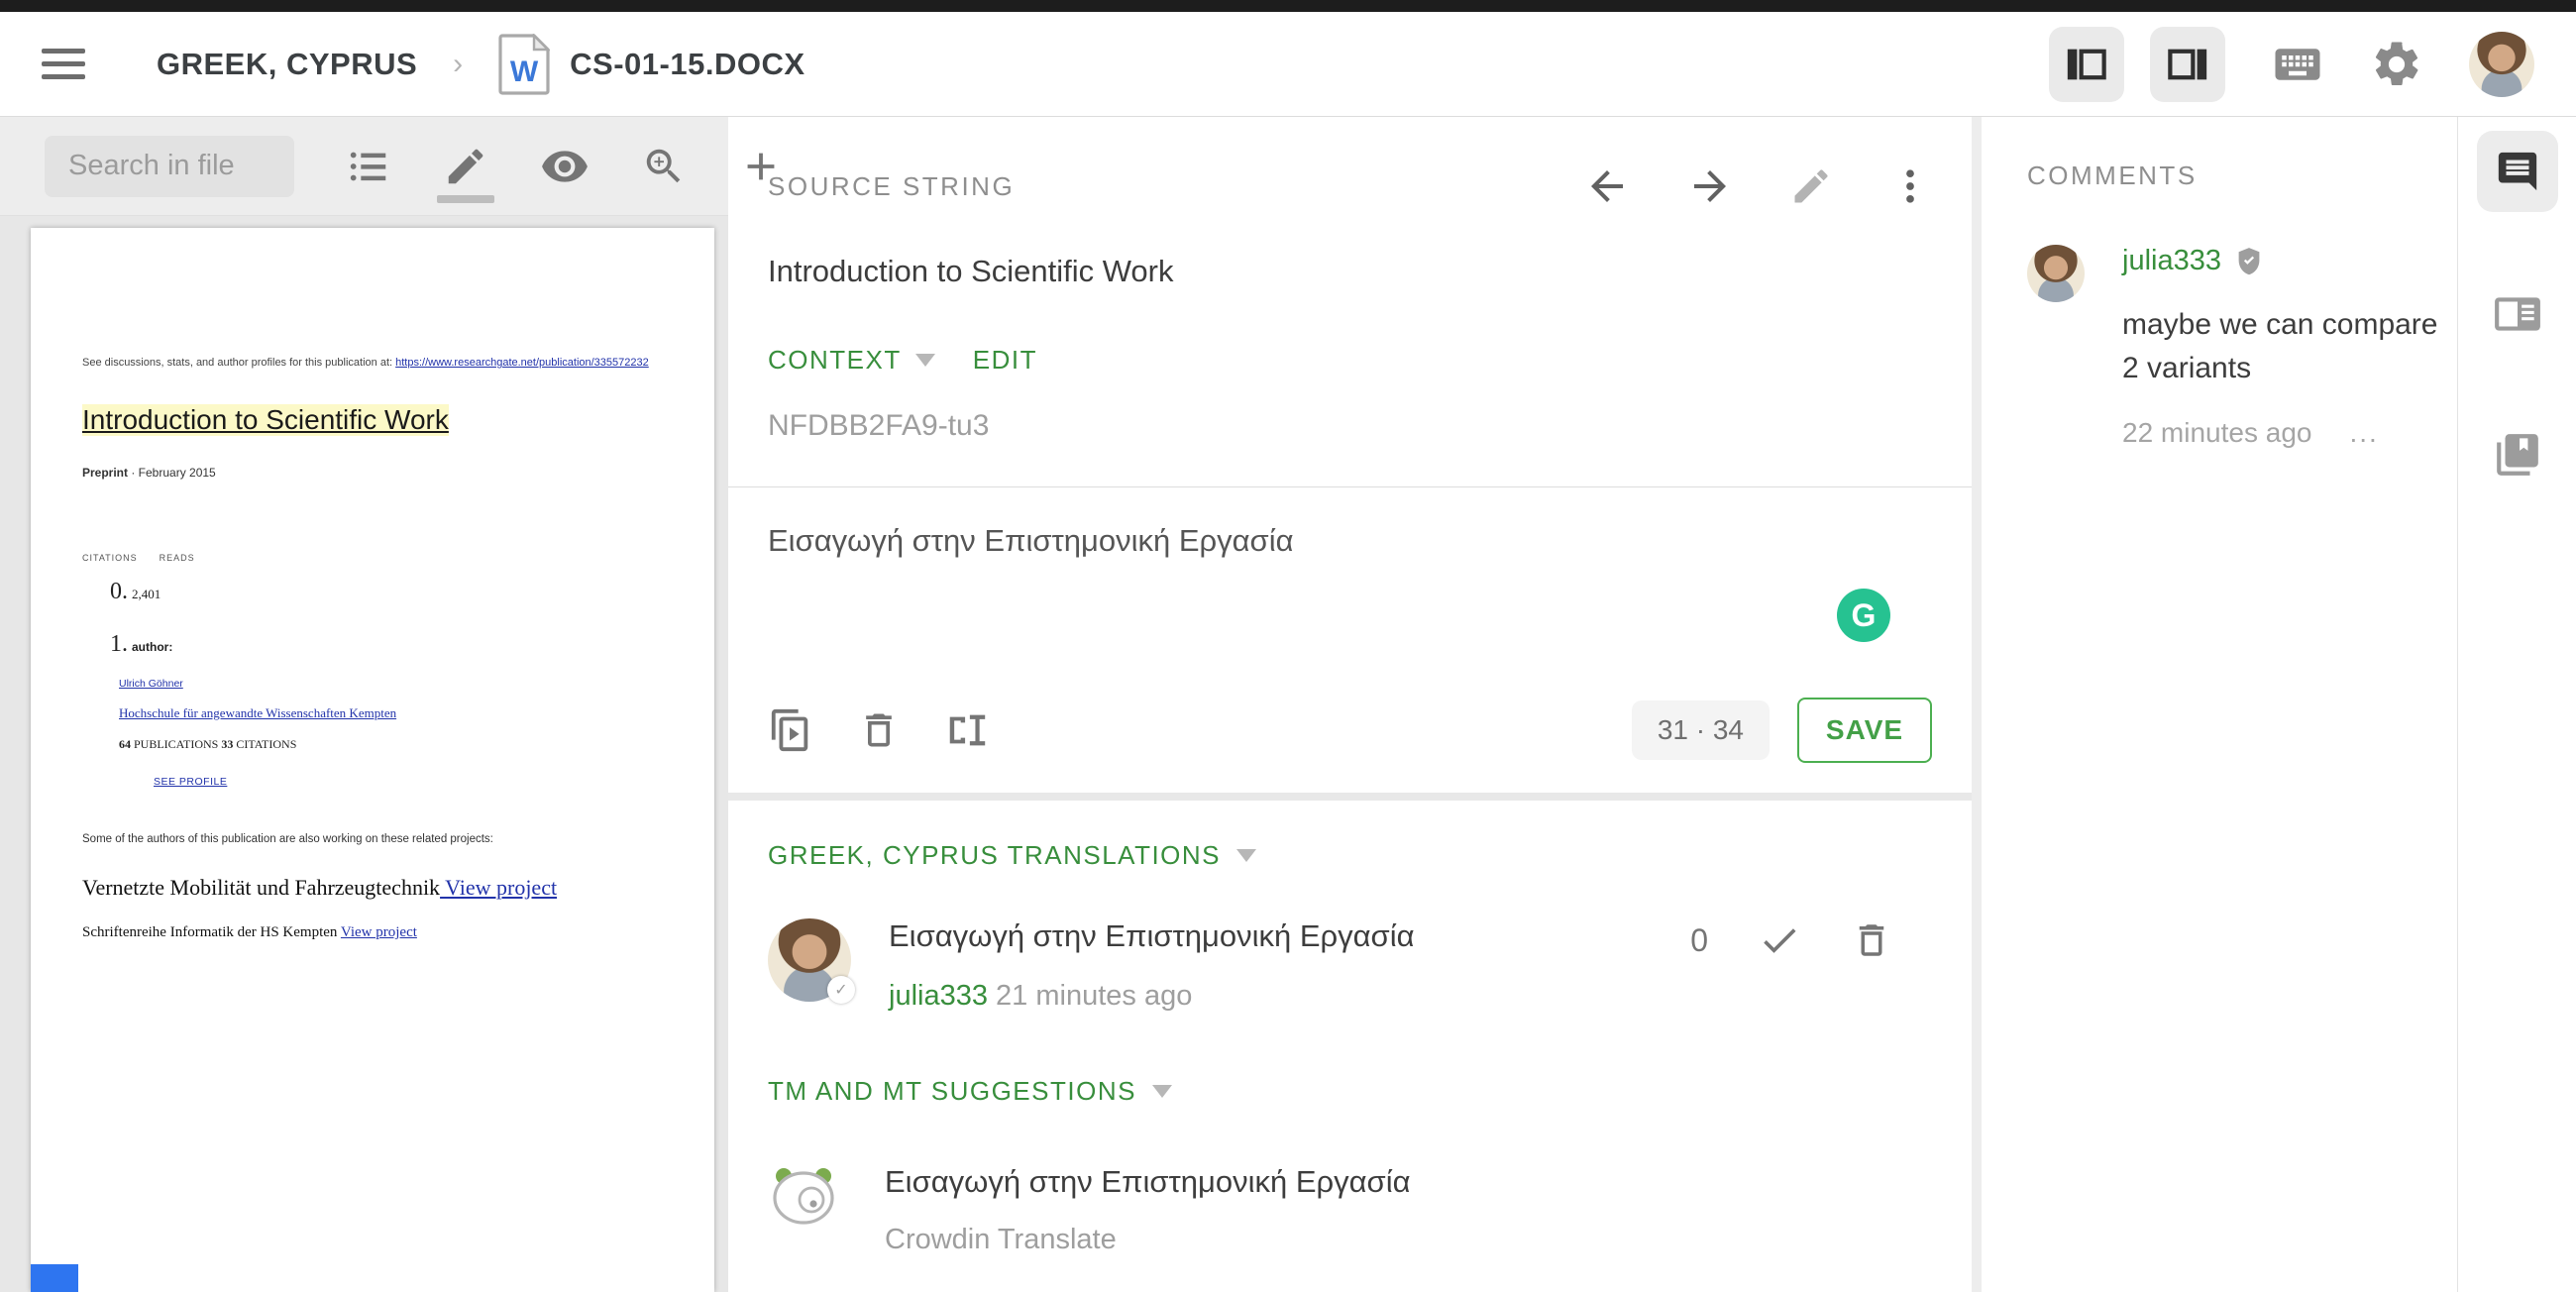 The width and height of the screenshot is (2576, 1292). I want to click on translations-header: GREEK, CYPRUS TRANSLATIONS, so click(995, 856).